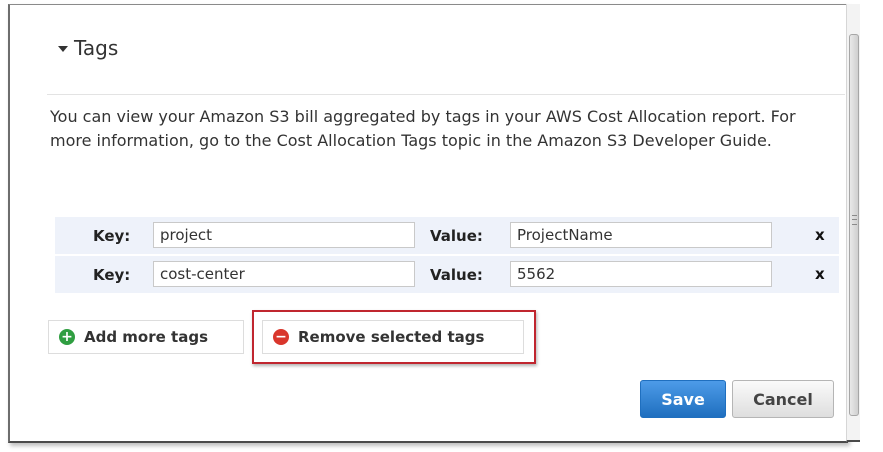 The width and height of the screenshot is (883, 452). I want to click on tag-row: Key: cost-center Value: 5562 x, so click(447, 275).